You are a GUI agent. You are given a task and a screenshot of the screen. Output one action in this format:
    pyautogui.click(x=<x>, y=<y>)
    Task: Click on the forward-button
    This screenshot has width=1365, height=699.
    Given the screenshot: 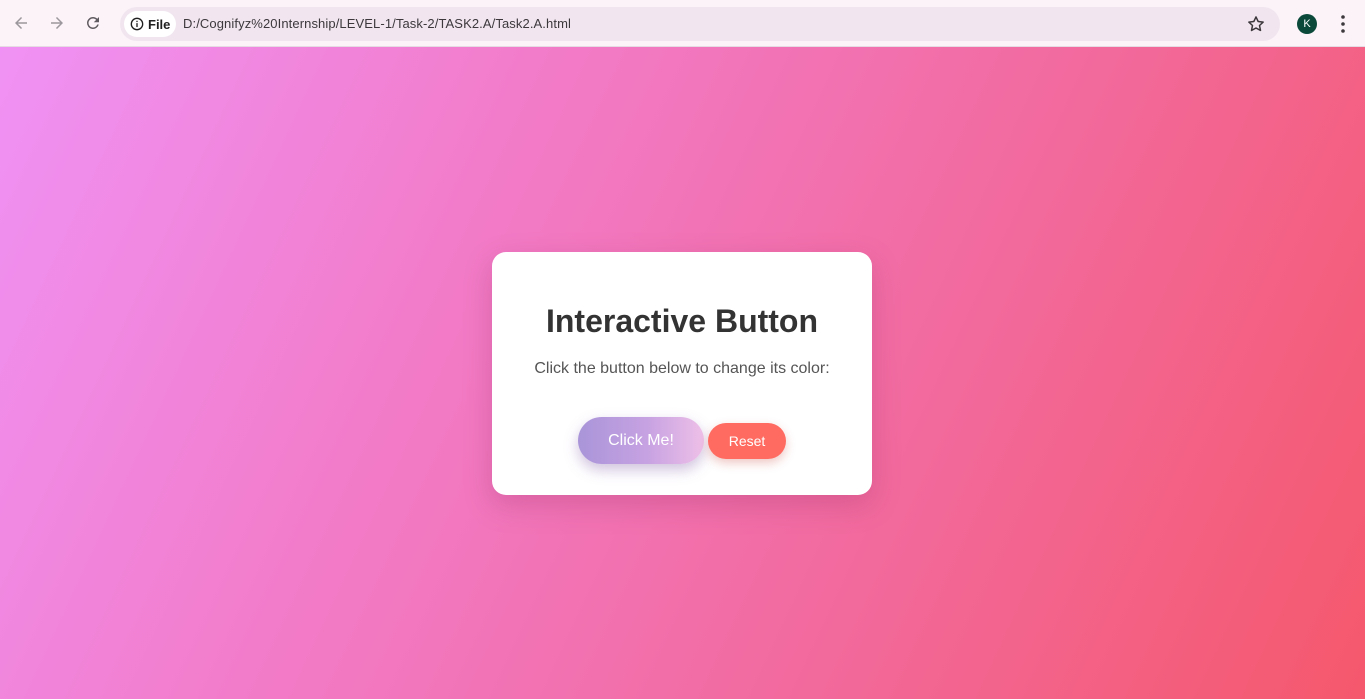 What is the action you would take?
    pyautogui.click(x=57, y=23)
    